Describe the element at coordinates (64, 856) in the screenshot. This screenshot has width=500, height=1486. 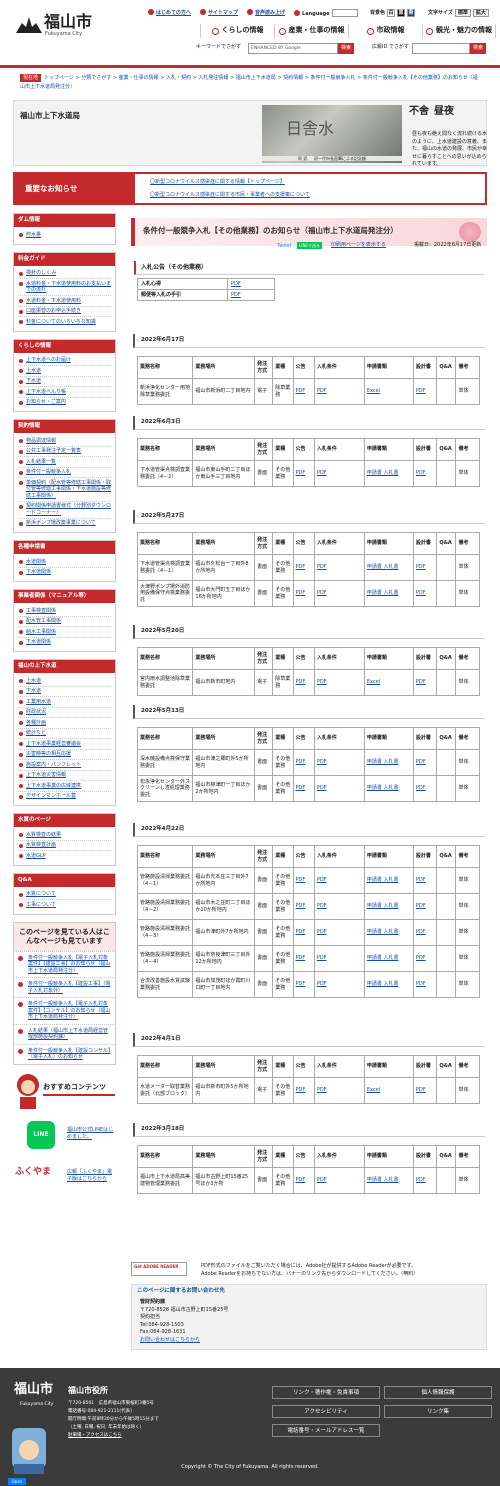
I see `sidebar-item: 水道GLP` at that location.